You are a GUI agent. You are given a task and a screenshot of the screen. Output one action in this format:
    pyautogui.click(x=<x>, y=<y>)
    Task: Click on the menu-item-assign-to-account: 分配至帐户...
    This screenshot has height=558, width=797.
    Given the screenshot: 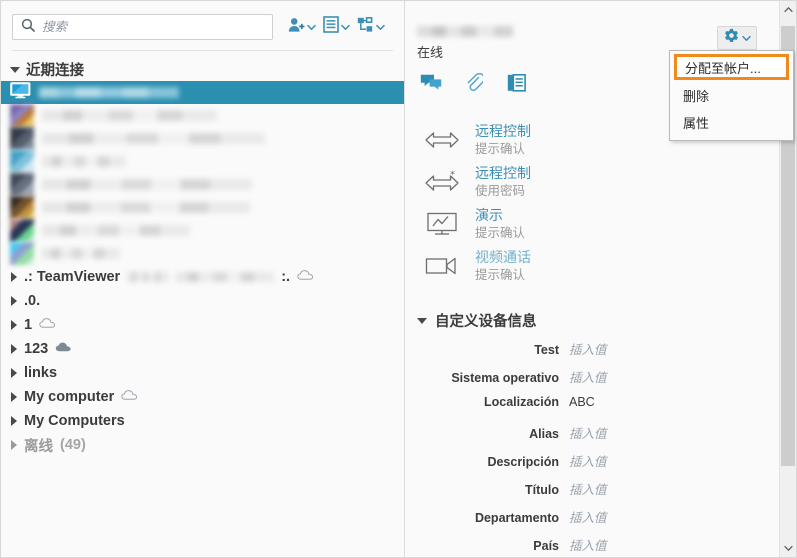 What is the action you would take?
    pyautogui.click(x=731, y=67)
    